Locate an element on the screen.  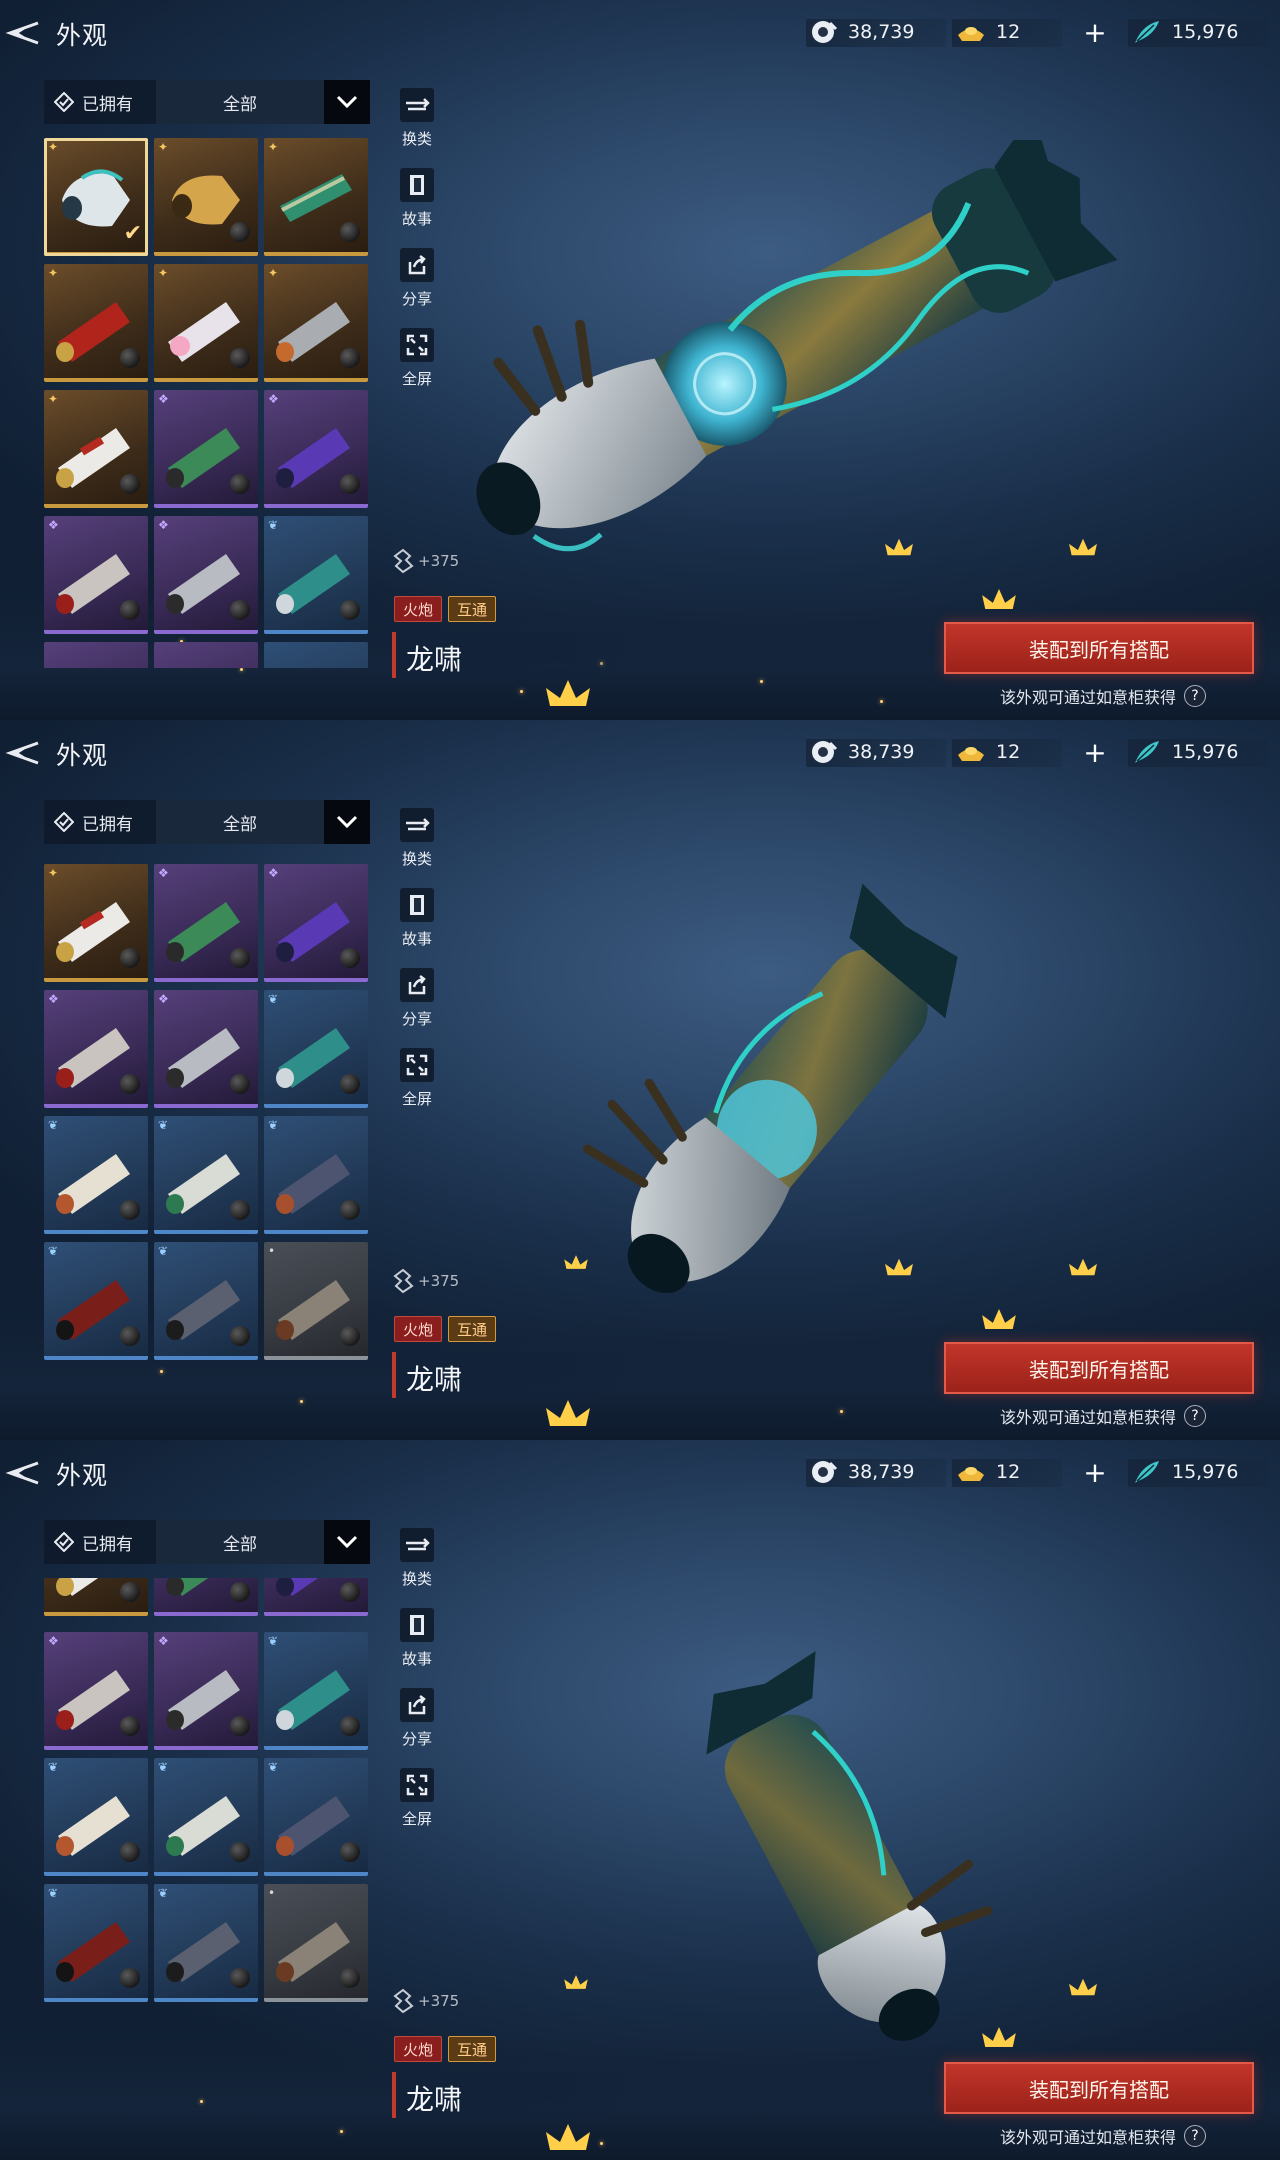
story-book-icon is located at coordinates (417, 905).